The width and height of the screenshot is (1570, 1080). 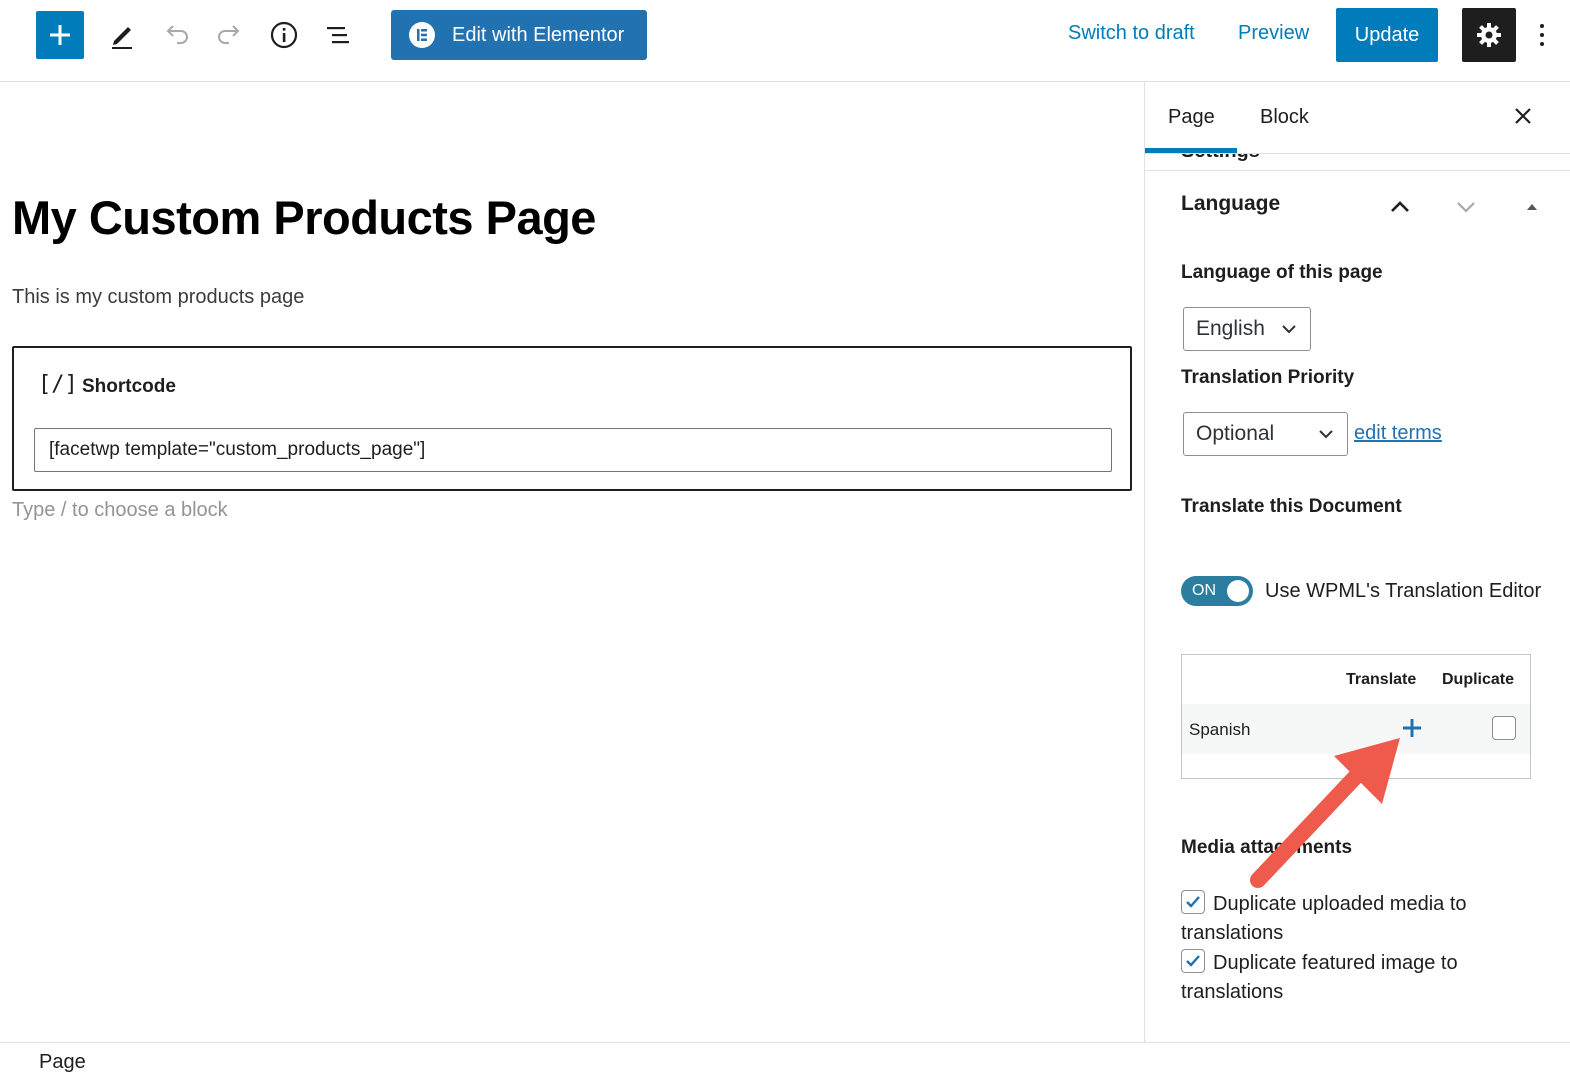 What do you see at coordinates (1267, 847) in the screenshot?
I see `media-attachments-label: Media attachments` at bounding box center [1267, 847].